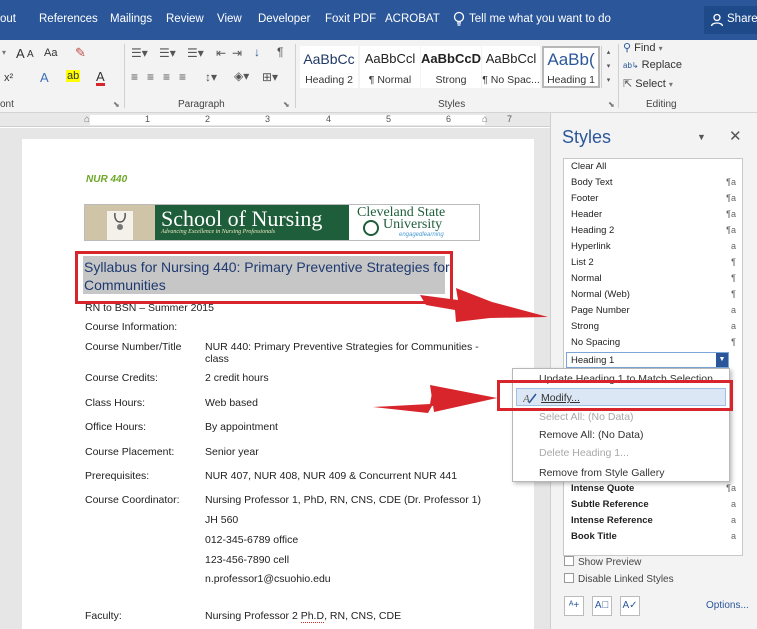 The height and width of the screenshot is (629, 757). What do you see at coordinates (182, 77) in the screenshot?
I see `justify-icon: ≡` at bounding box center [182, 77].